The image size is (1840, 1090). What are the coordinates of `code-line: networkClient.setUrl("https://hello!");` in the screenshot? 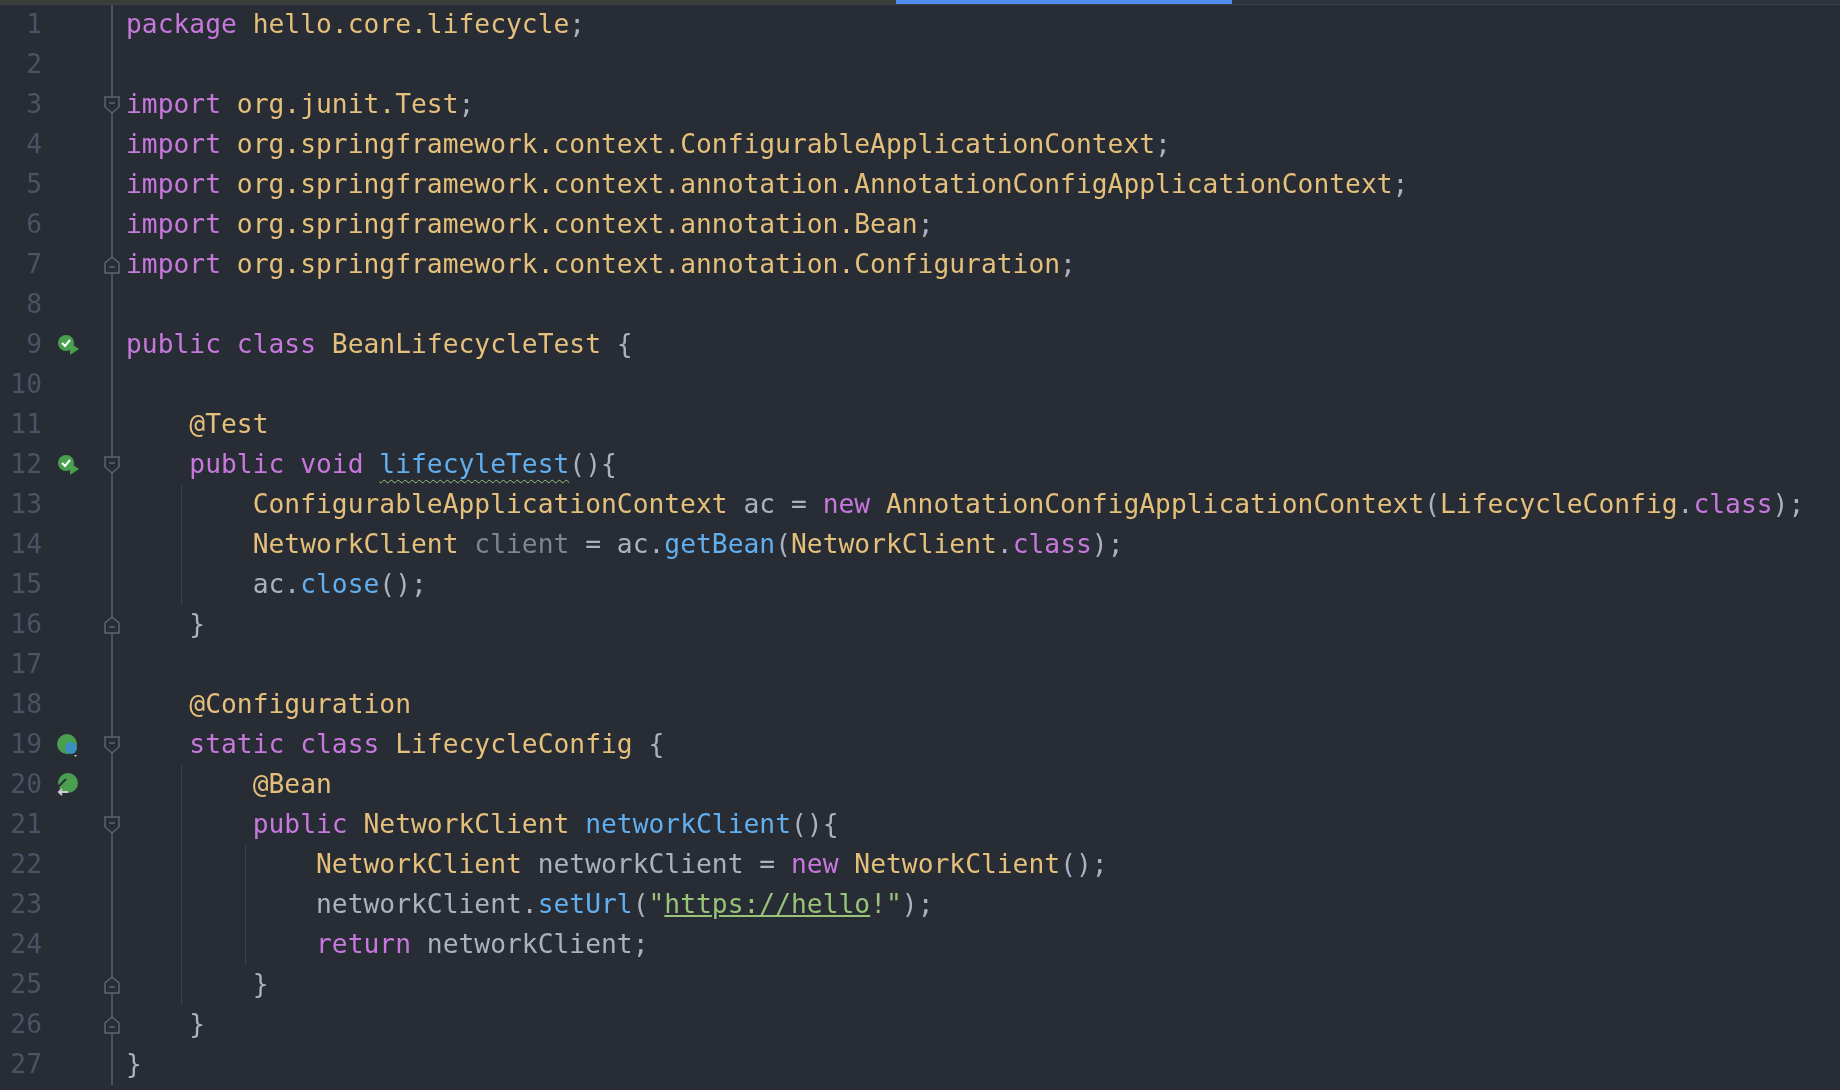 It's located at (625, 905).